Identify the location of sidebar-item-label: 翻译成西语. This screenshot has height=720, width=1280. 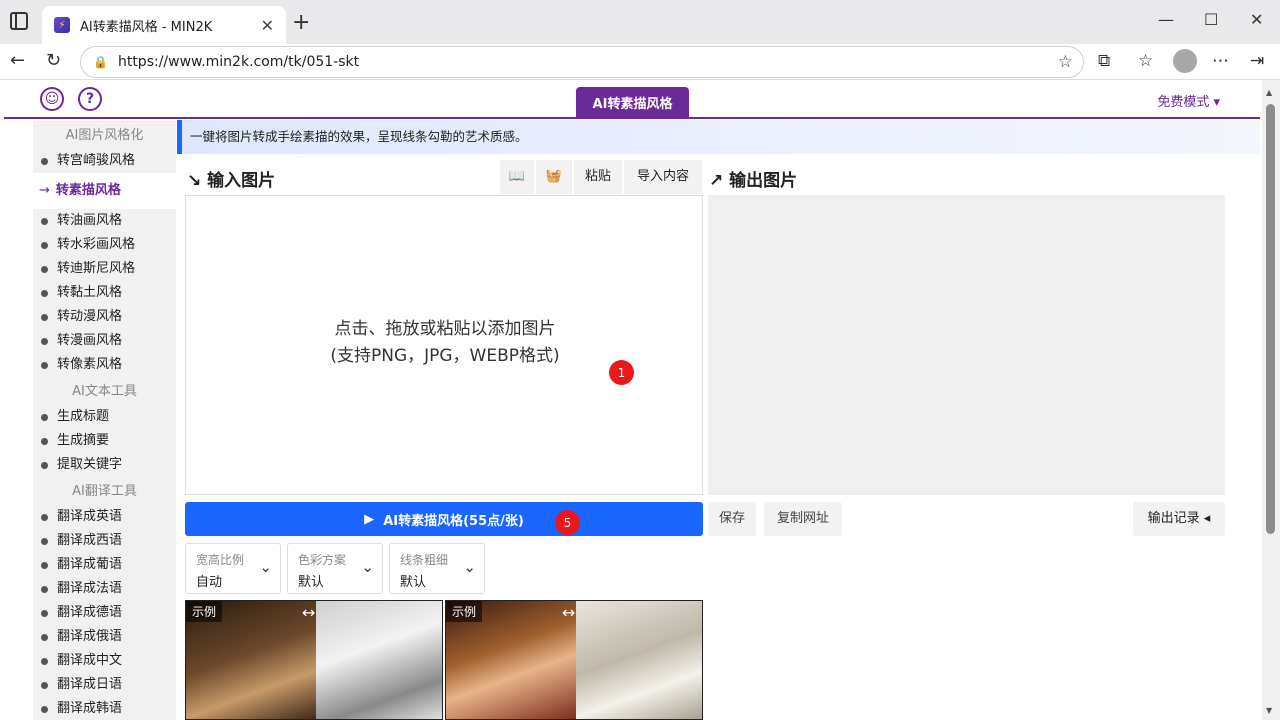
(90, 540).